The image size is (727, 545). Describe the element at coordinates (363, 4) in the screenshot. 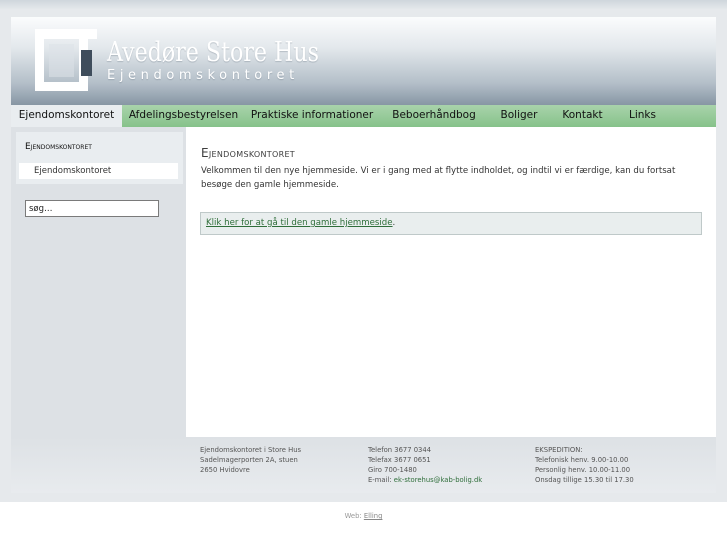

I see `top-strip` at that location.